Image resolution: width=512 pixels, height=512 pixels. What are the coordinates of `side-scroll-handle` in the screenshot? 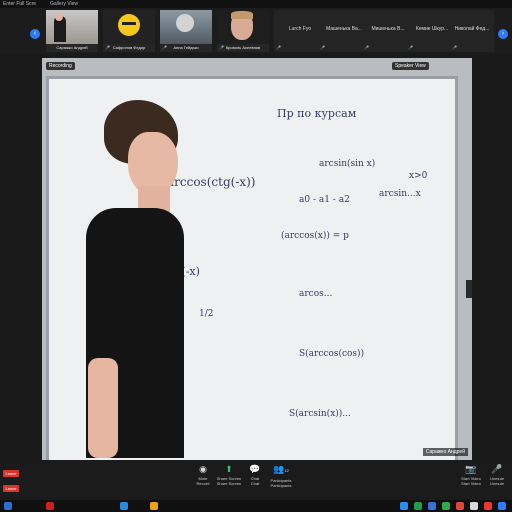 It's located at (469, 289).